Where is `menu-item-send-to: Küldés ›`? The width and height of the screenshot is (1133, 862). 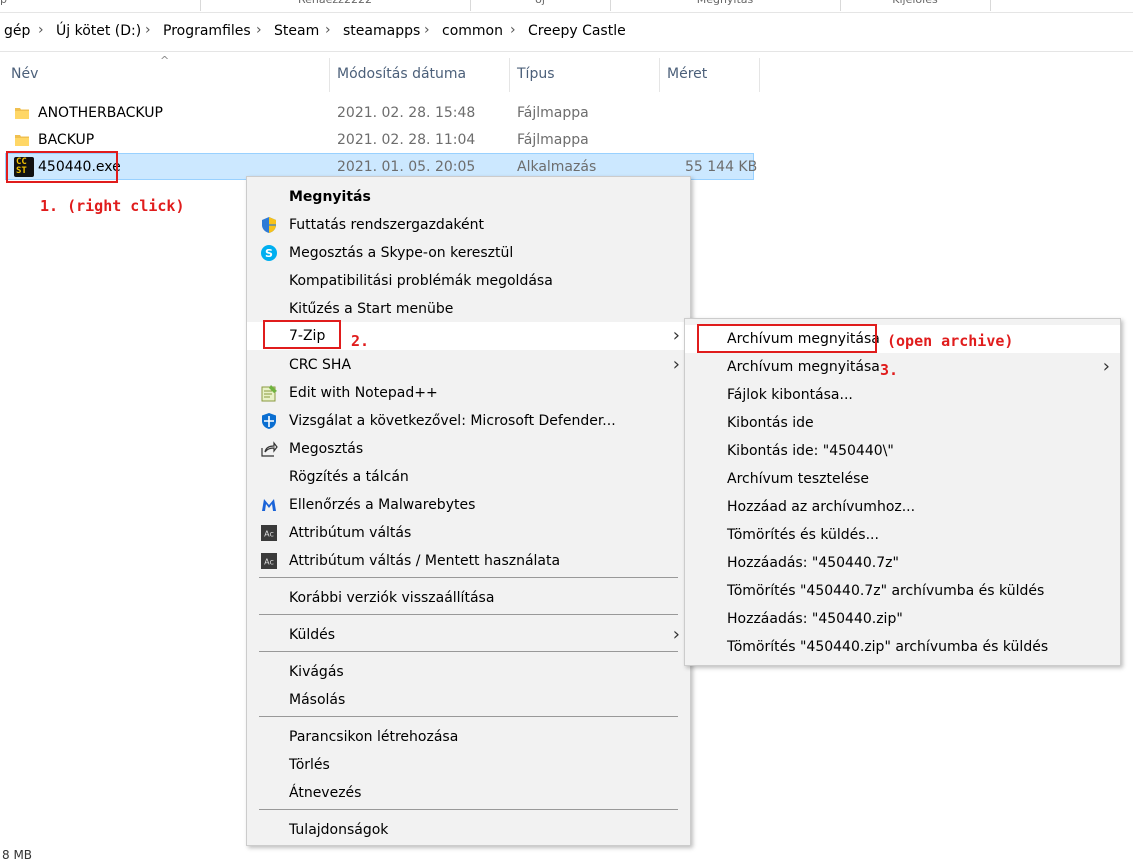
menu-item-send-to: Küldés › is located at coordinates (468, 635).